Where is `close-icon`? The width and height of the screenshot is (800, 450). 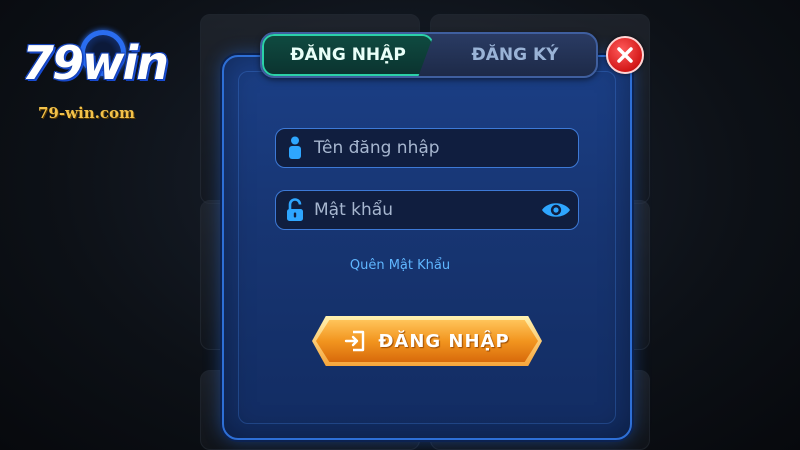 close-icon is located at coordinates (625, 55).